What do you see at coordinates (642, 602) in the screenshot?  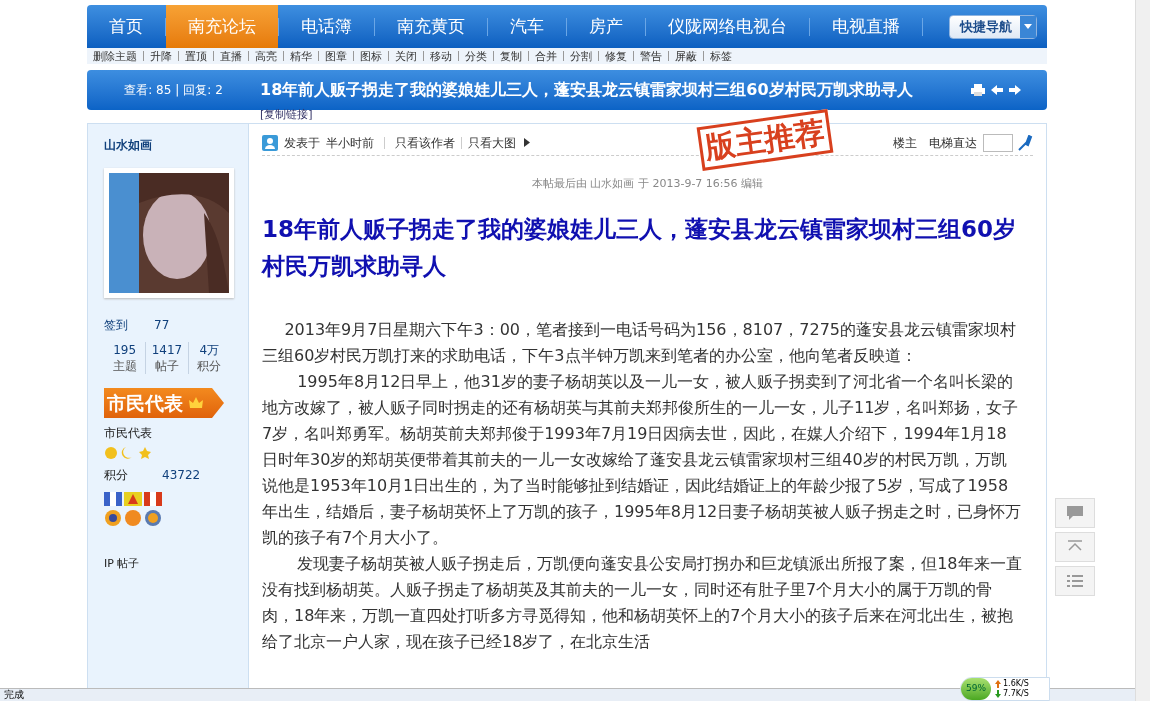 I see `article-paragraph: 发现妻子杨胡英被人贩子拐走后，万凯便向蓬安县公安局打拐办和巨龙镇派出所报了案，但18年来一直没有找到杨胡英。人贩子拐走了杨胡英及其前夫的一儿一女，同时还有肚子里7个月大小的属于万凯的骨肉，18年来，万凯一直四处打听多方寻觅得知，他和杨胡英怀上的7个月大小的孩子后来在河北出生，被抱给了北京一户人家，现在孩子已经18岁了，在北京生活` at bounding box center [642, 602].